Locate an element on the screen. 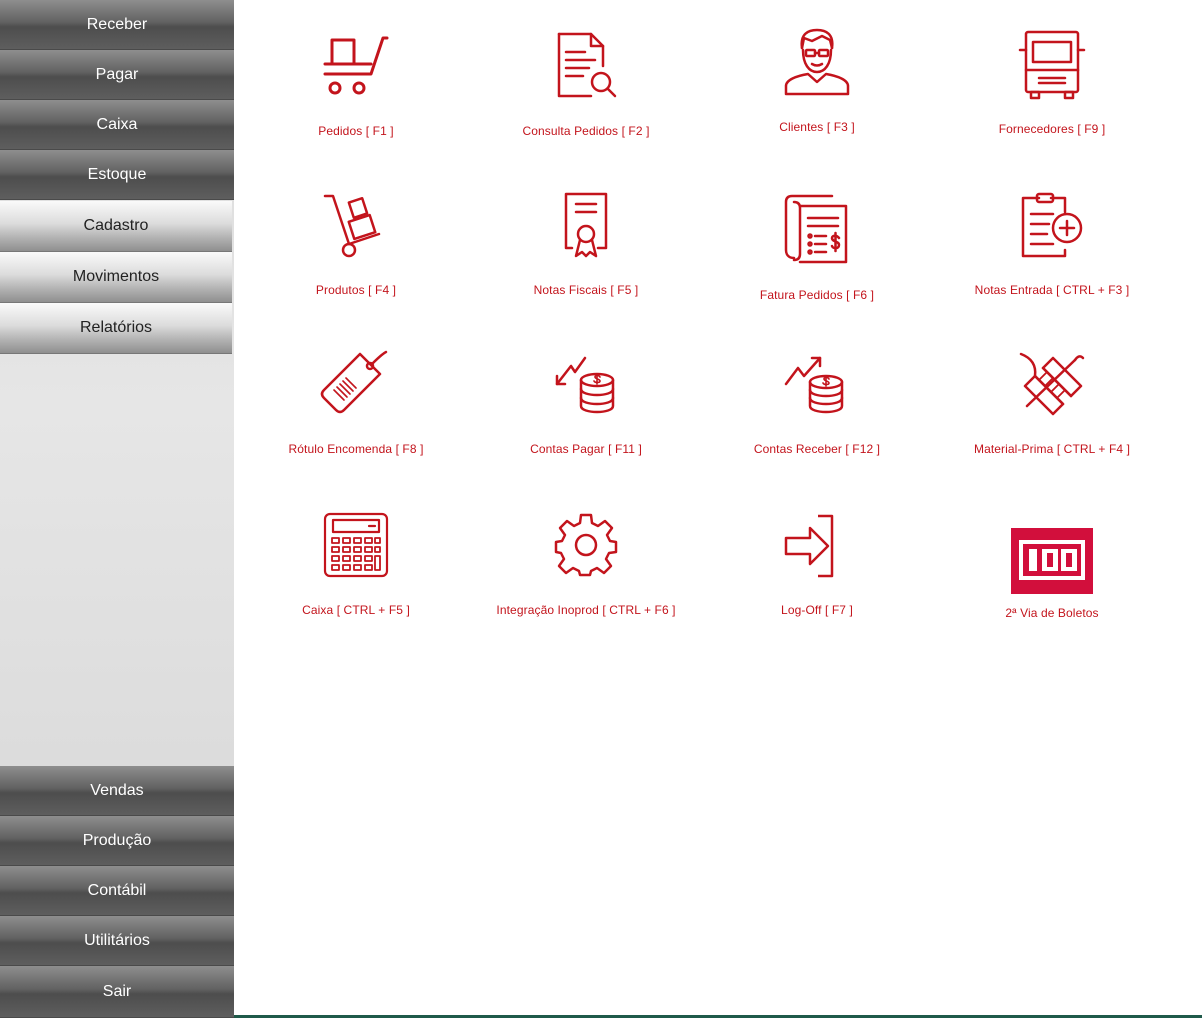 This screenshot has width=1202, height=1018. tile-label: Notas Entrada [ CTRL + F3 ] is located at coordinates (1052, 290).